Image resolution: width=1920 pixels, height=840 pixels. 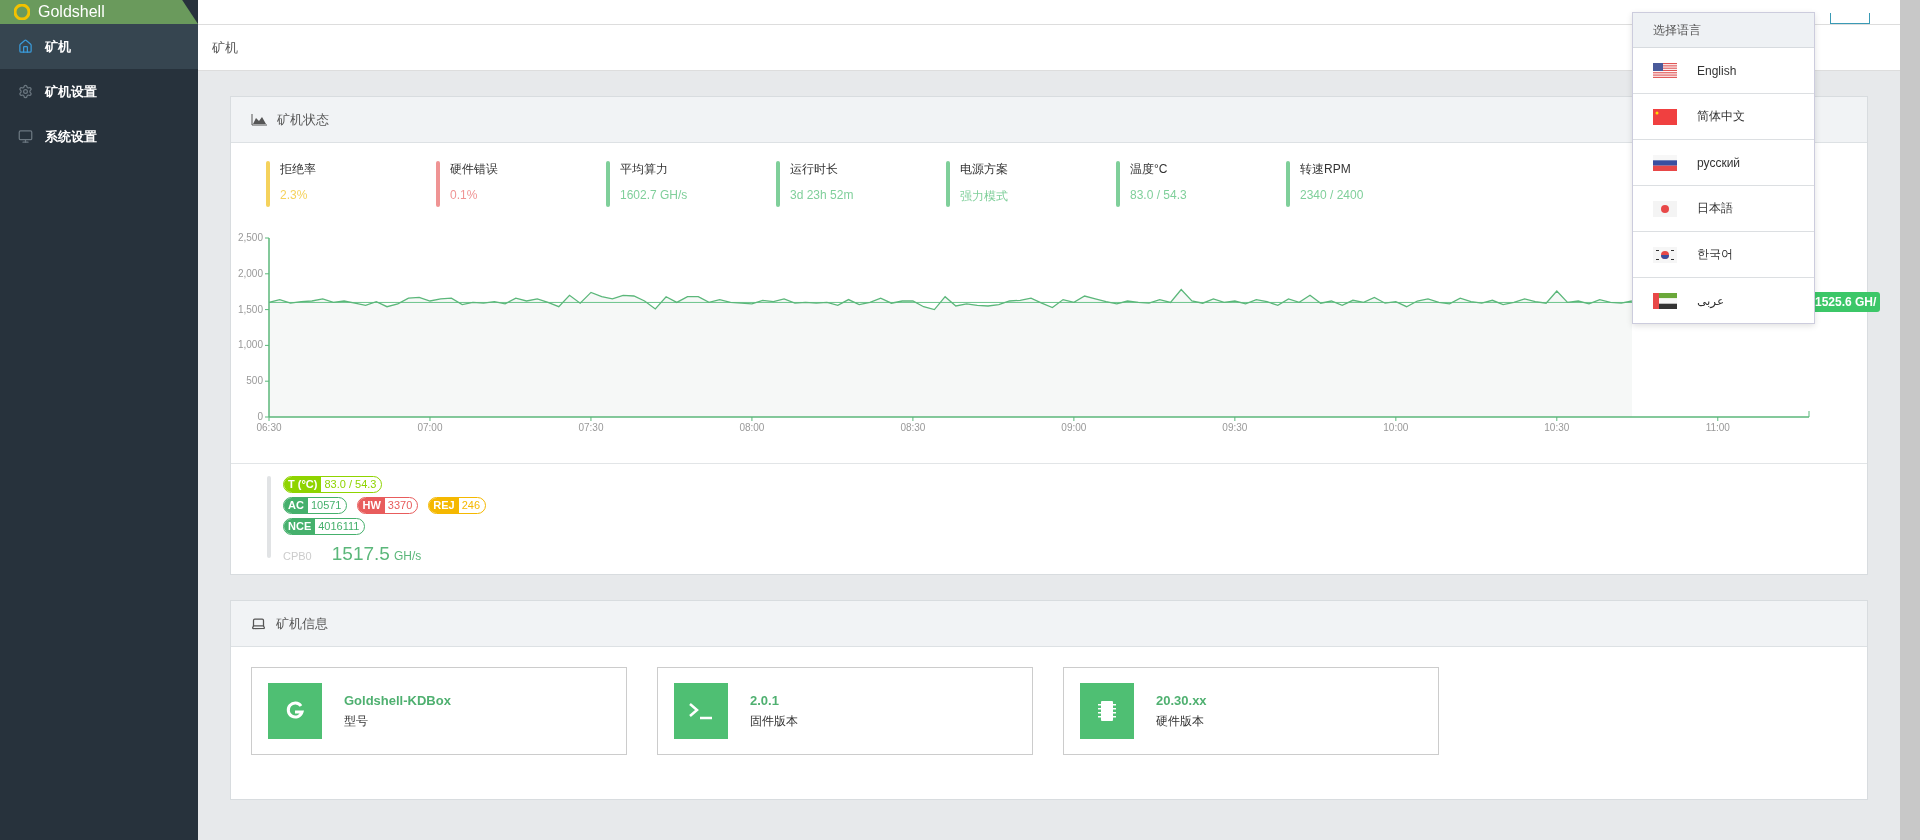 What do you see at coordinates (250, 237) in the screenshot?
I see `y-tick-label: 2,500` at bounding box center [250, 237].